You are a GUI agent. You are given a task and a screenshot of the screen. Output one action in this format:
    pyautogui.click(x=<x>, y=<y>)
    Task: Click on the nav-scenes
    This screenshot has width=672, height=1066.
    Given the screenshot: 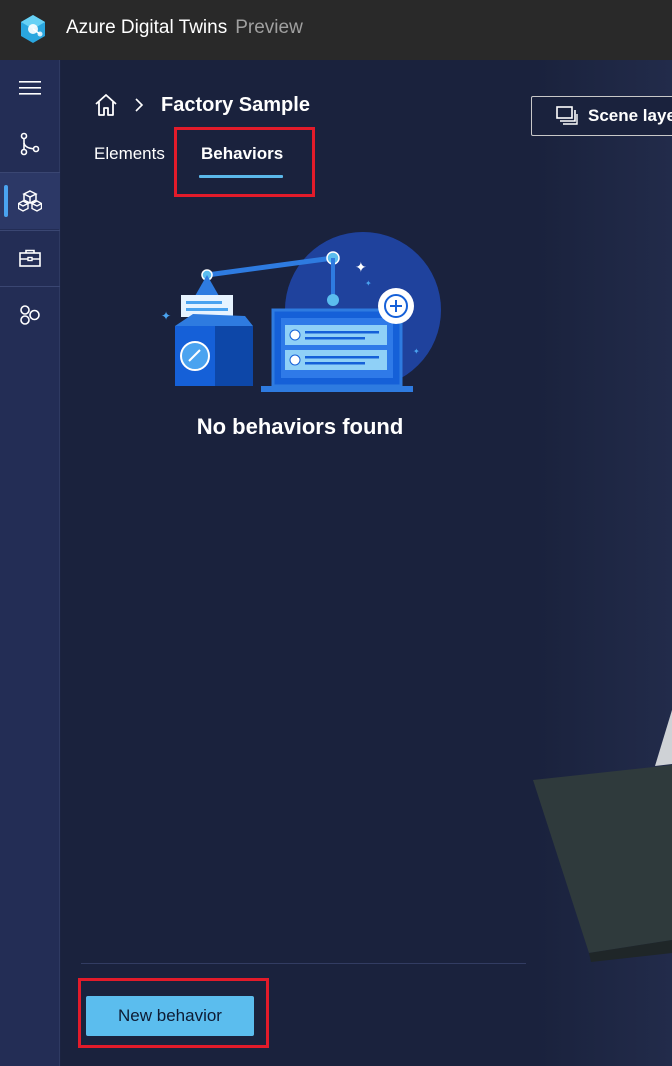 What is the action you would take?
    pyautogui.click(x=30, y=201)
    